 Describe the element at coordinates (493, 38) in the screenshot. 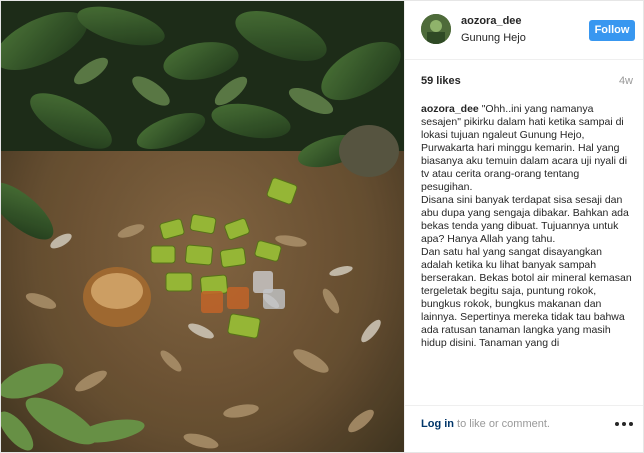

I see `location-link: Gunung Hejo` at that location.